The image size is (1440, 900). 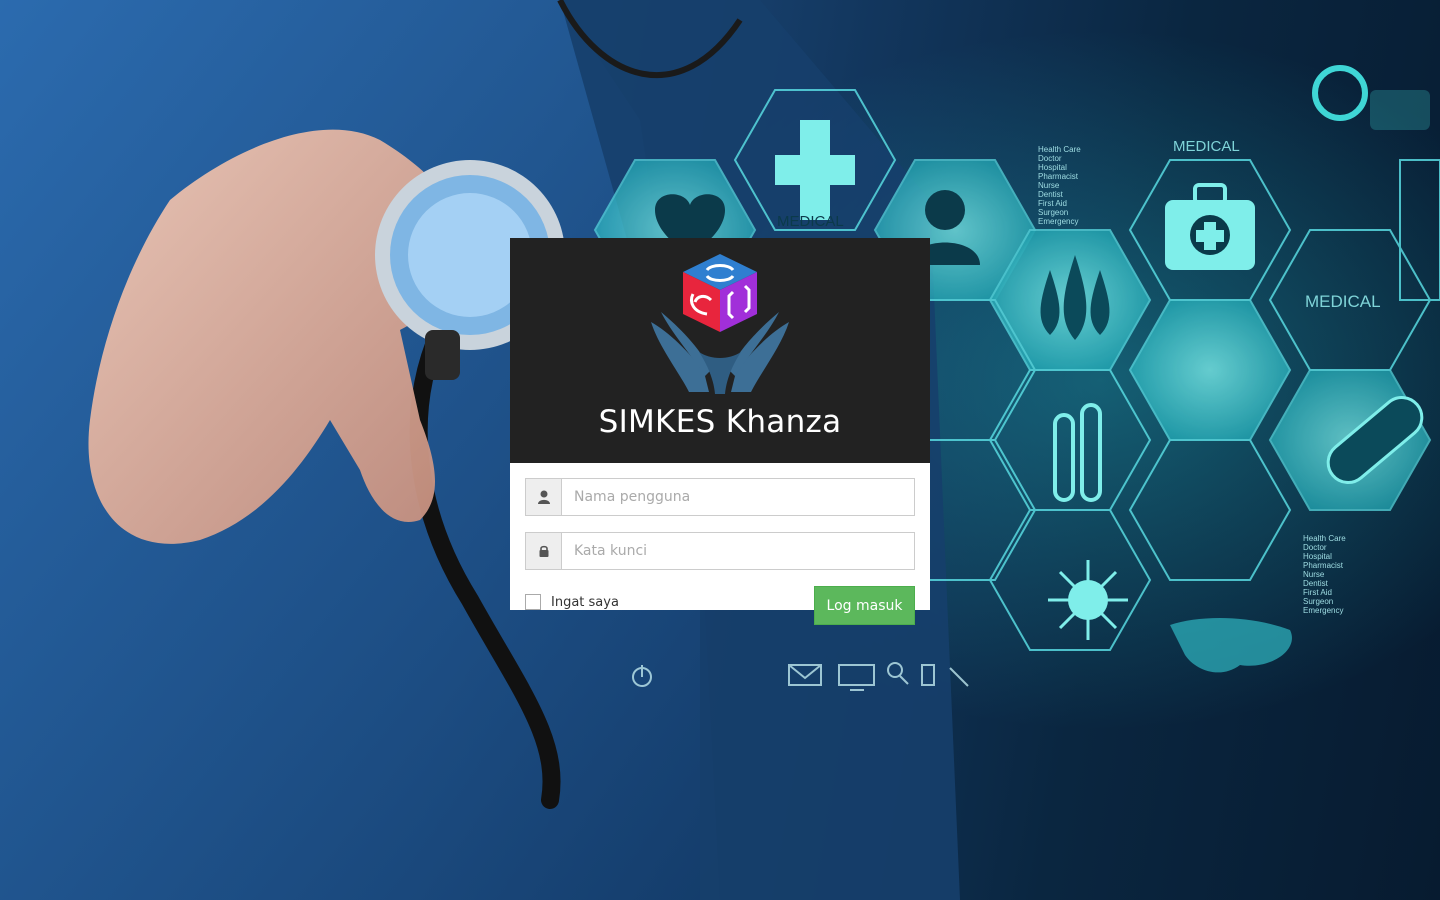 I want to click on user-icon, so click(x=544, y=497).